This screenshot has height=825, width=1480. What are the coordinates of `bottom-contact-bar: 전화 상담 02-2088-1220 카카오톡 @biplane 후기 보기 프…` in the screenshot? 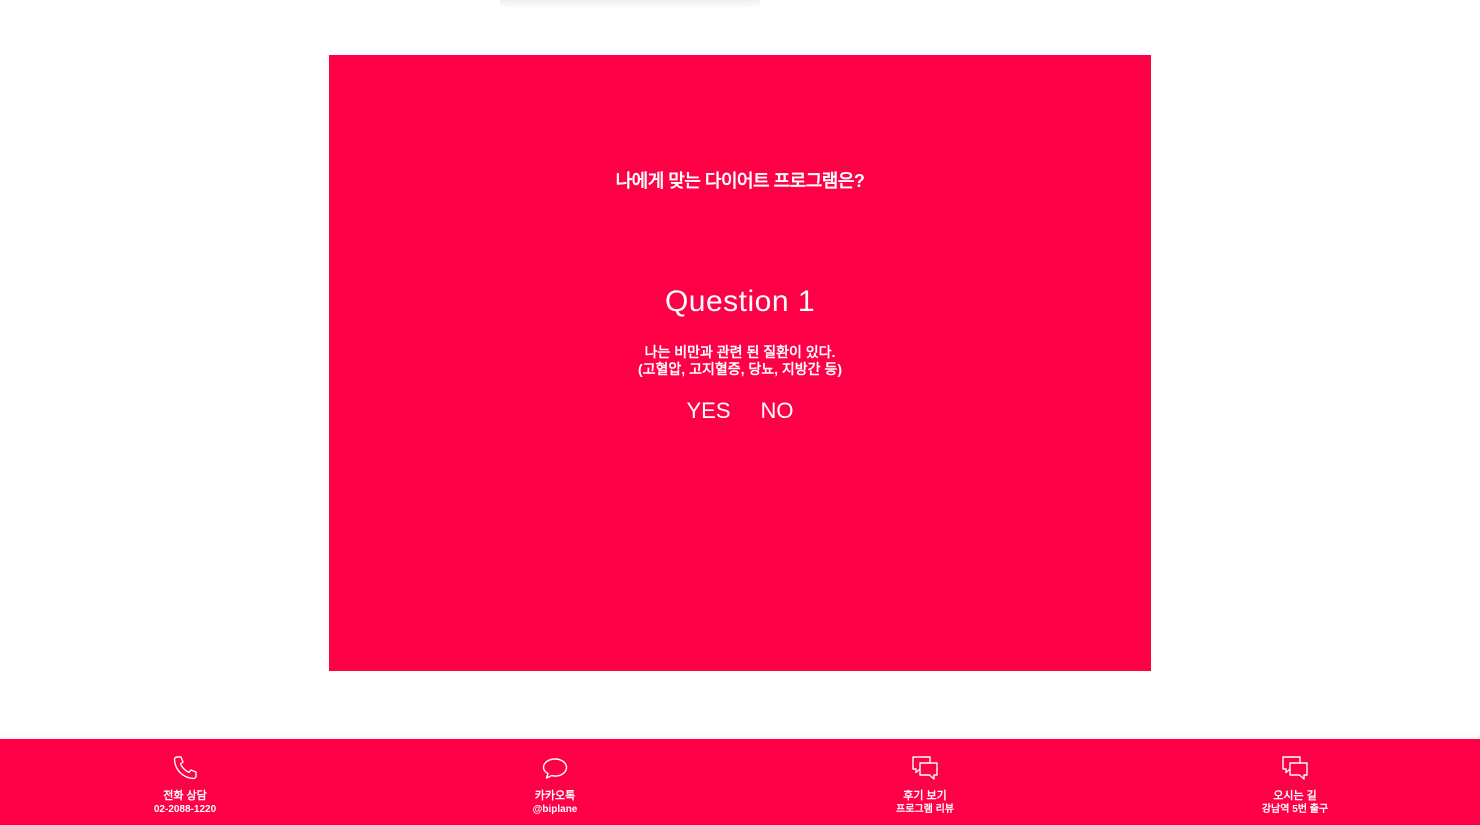 It's located at (740, 782).